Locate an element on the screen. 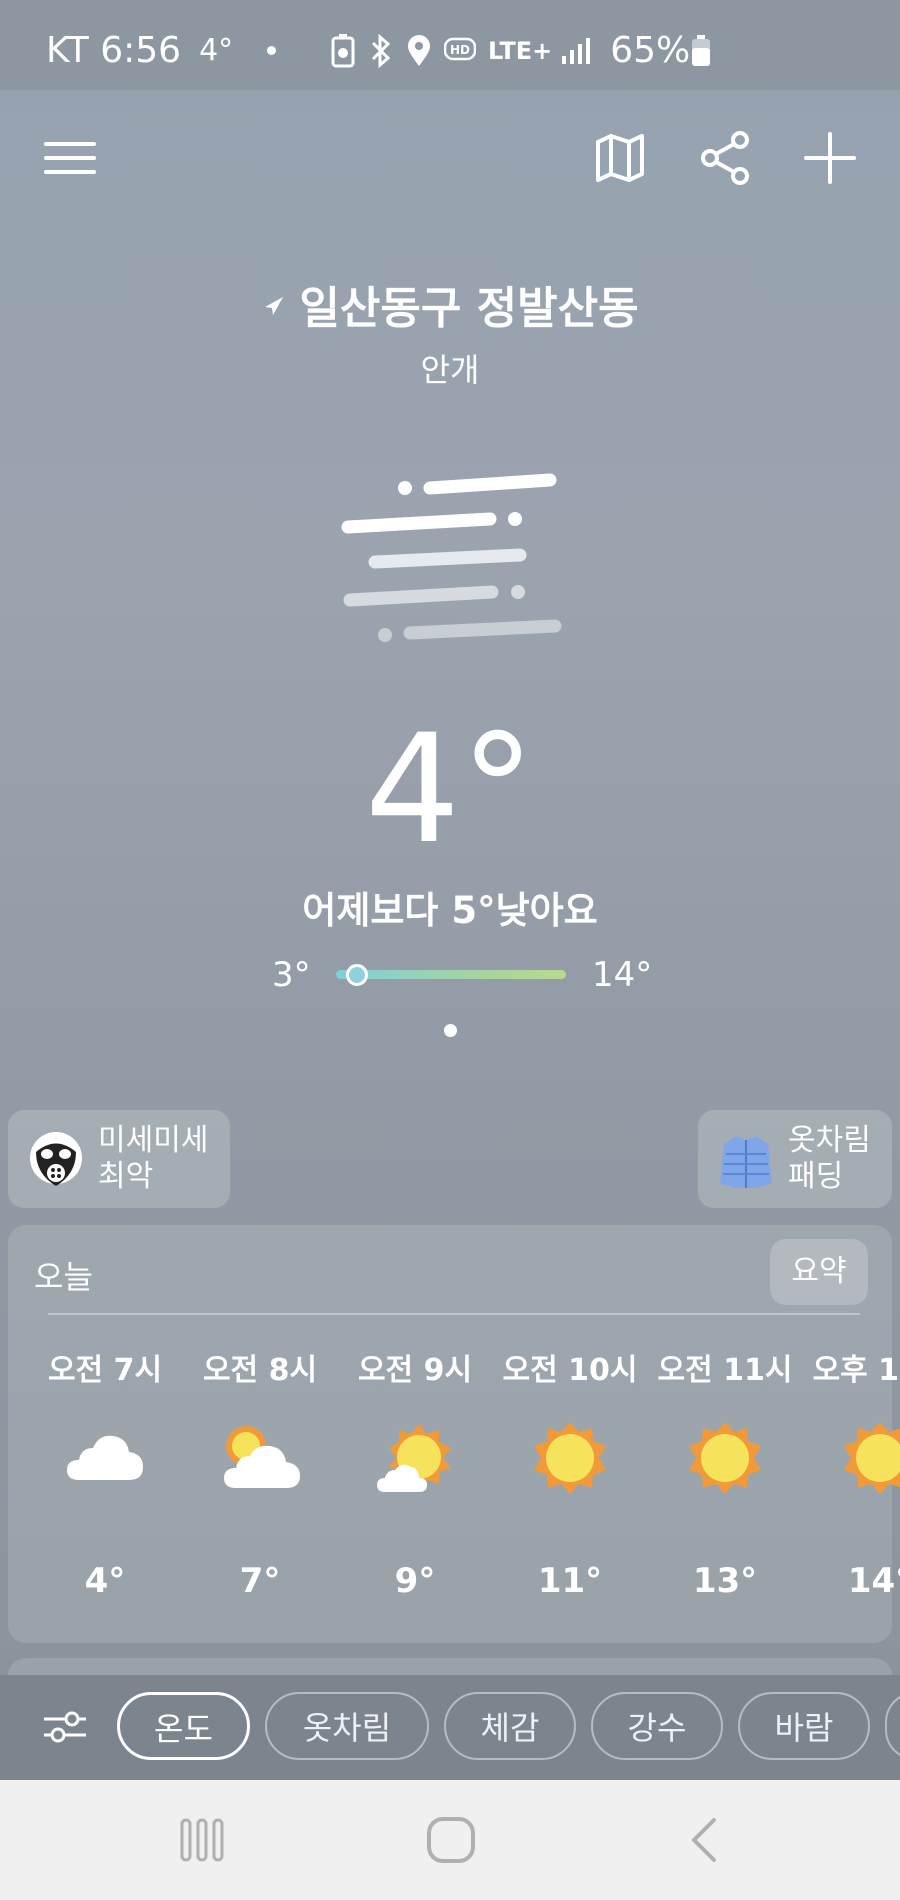  filter-temperature: 온도 is located at coordinates (183, 1726).